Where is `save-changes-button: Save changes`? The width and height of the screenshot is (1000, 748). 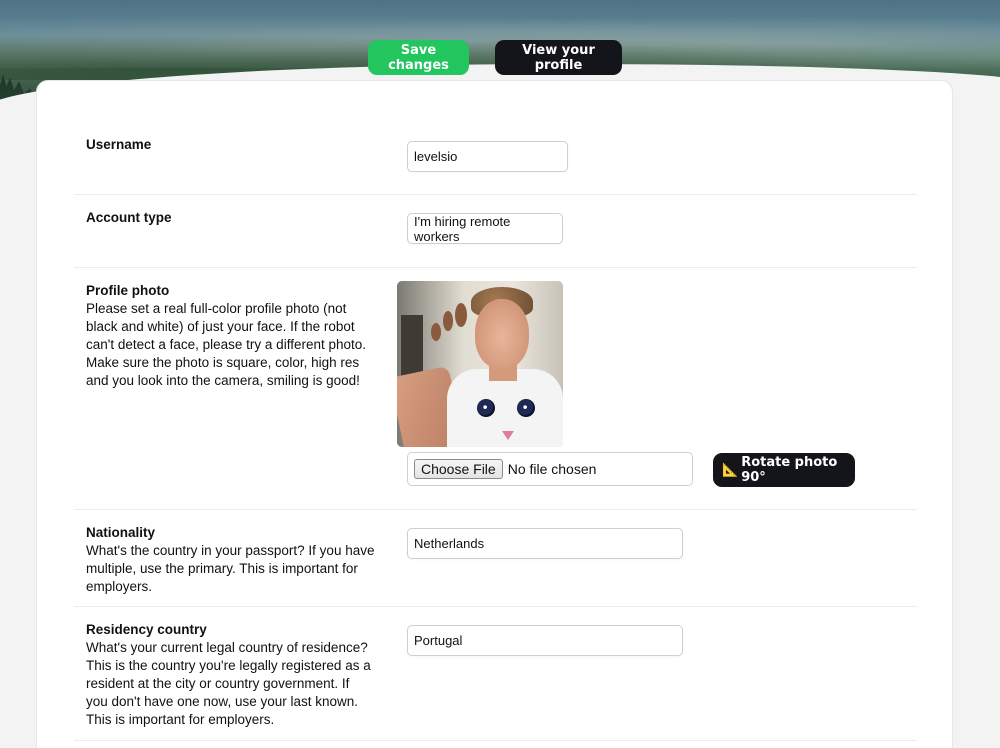 save-changes-button: Save changes is located at coordinates (418, 57).